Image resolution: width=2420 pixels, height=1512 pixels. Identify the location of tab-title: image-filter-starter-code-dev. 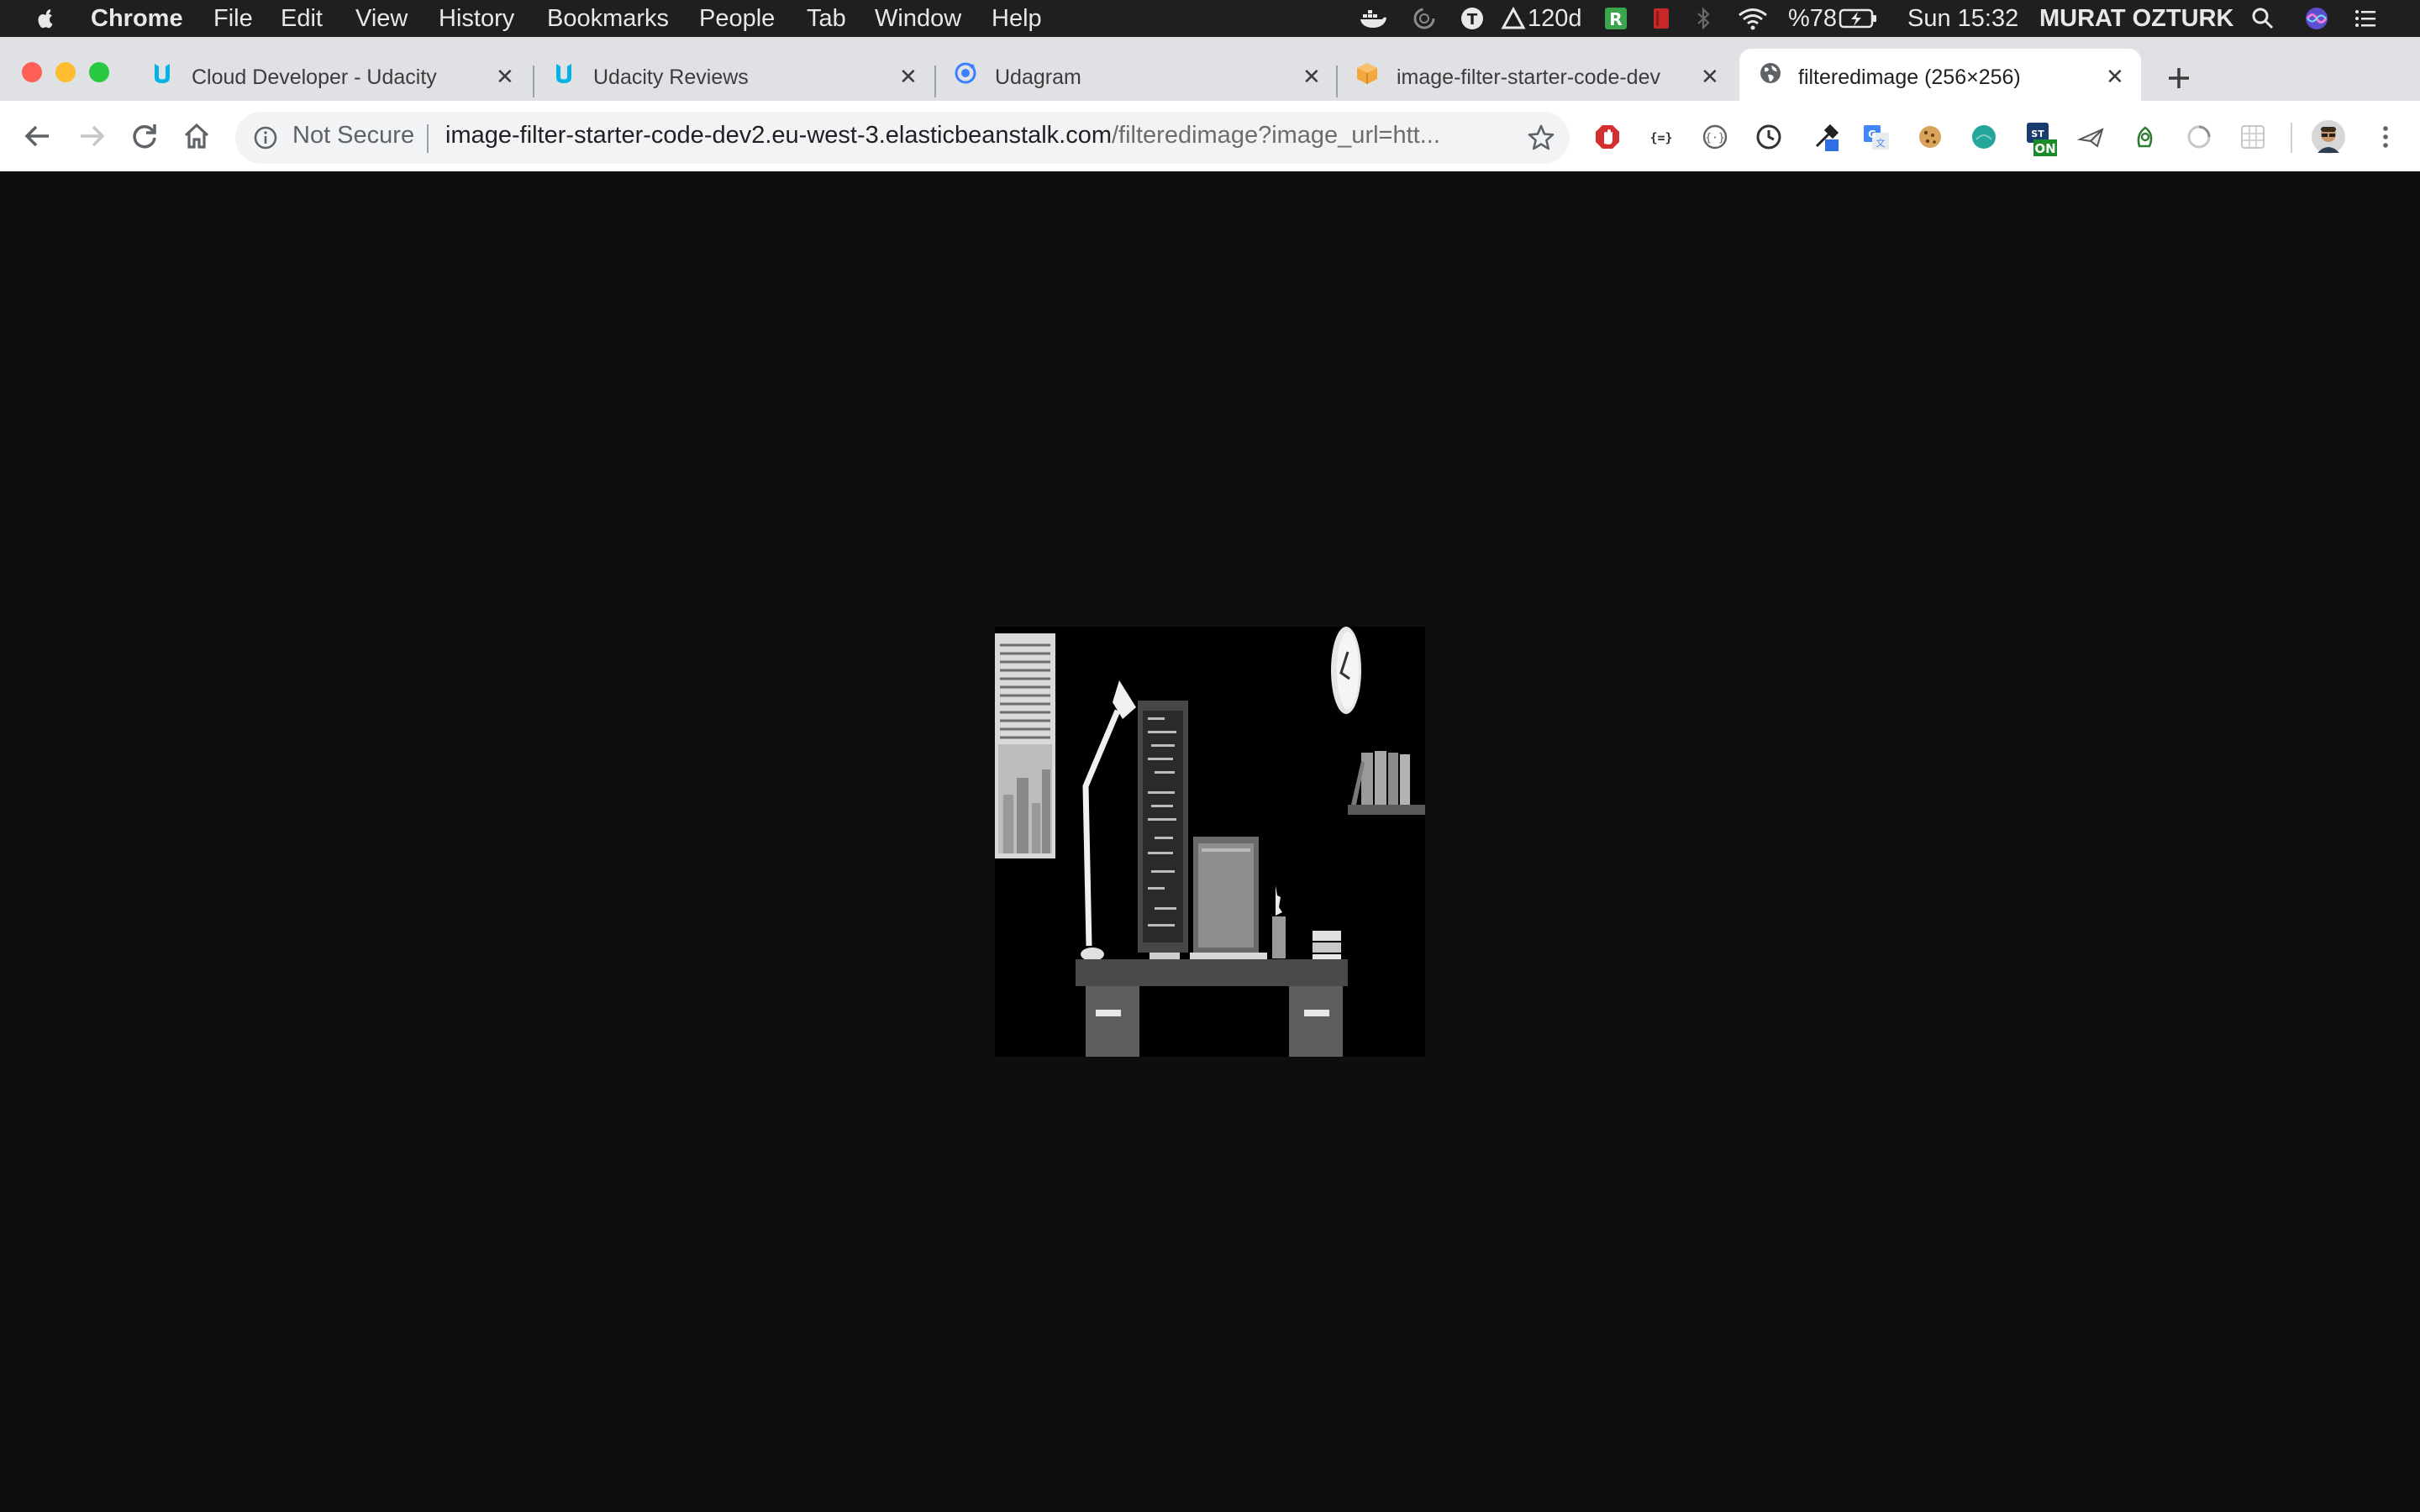
(1528, 77).